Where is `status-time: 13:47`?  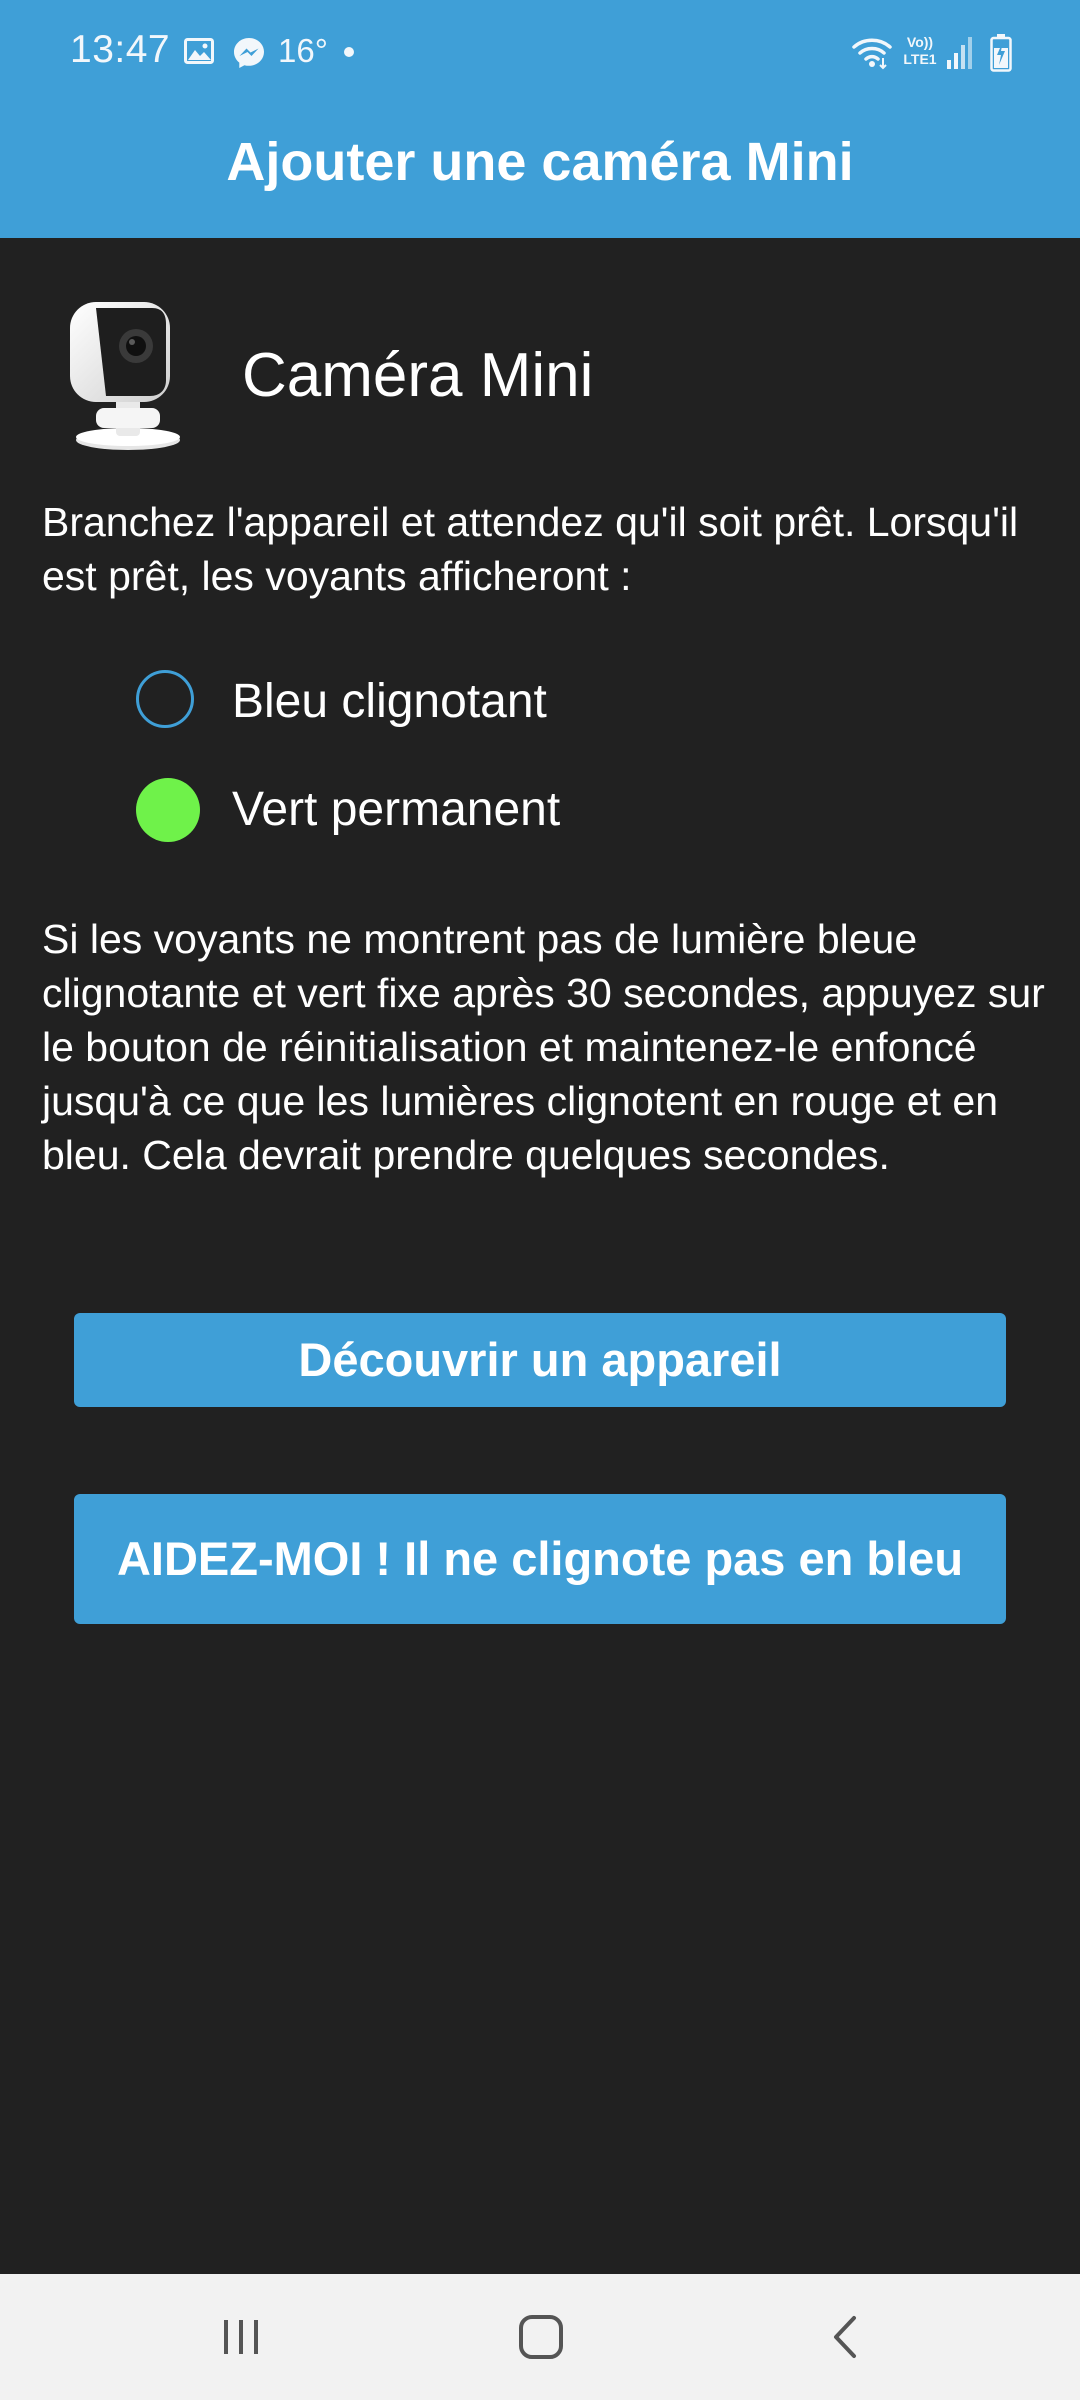
status-time: 13:47 is located at coordinates (120, 49).